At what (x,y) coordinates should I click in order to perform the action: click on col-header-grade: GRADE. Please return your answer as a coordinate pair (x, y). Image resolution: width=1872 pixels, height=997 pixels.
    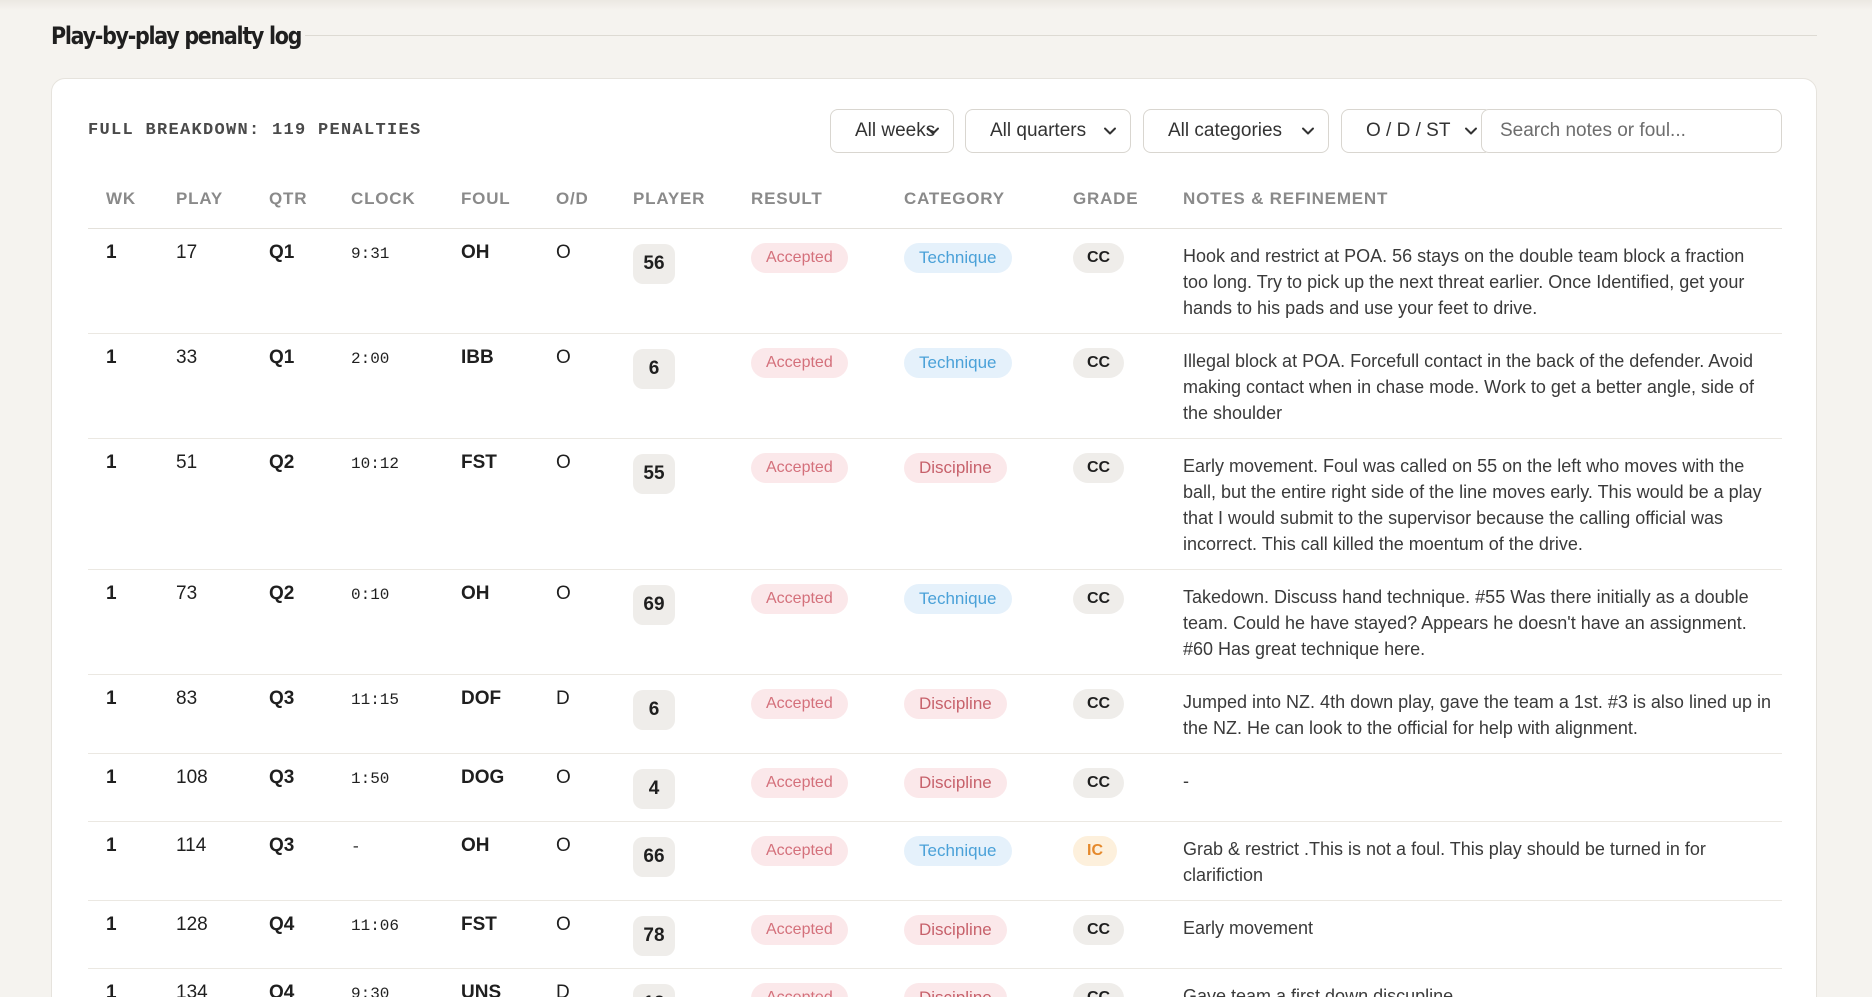
    Looking at the image, I should click on (1128, 199).